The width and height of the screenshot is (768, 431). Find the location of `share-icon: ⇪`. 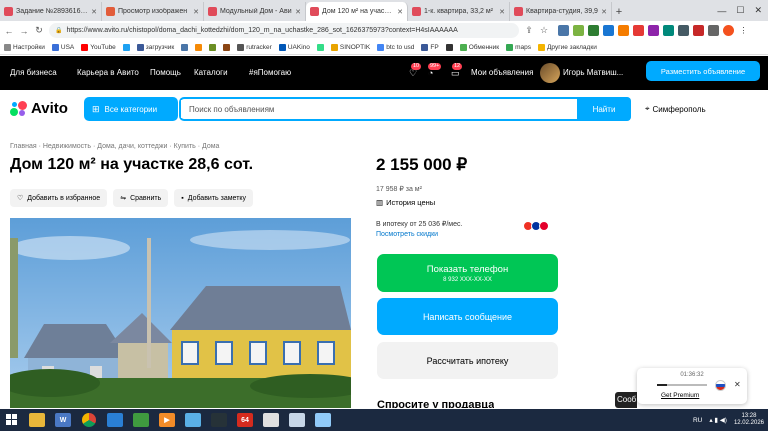

share-icon: ⇪ is located at coordinates (529, 30).